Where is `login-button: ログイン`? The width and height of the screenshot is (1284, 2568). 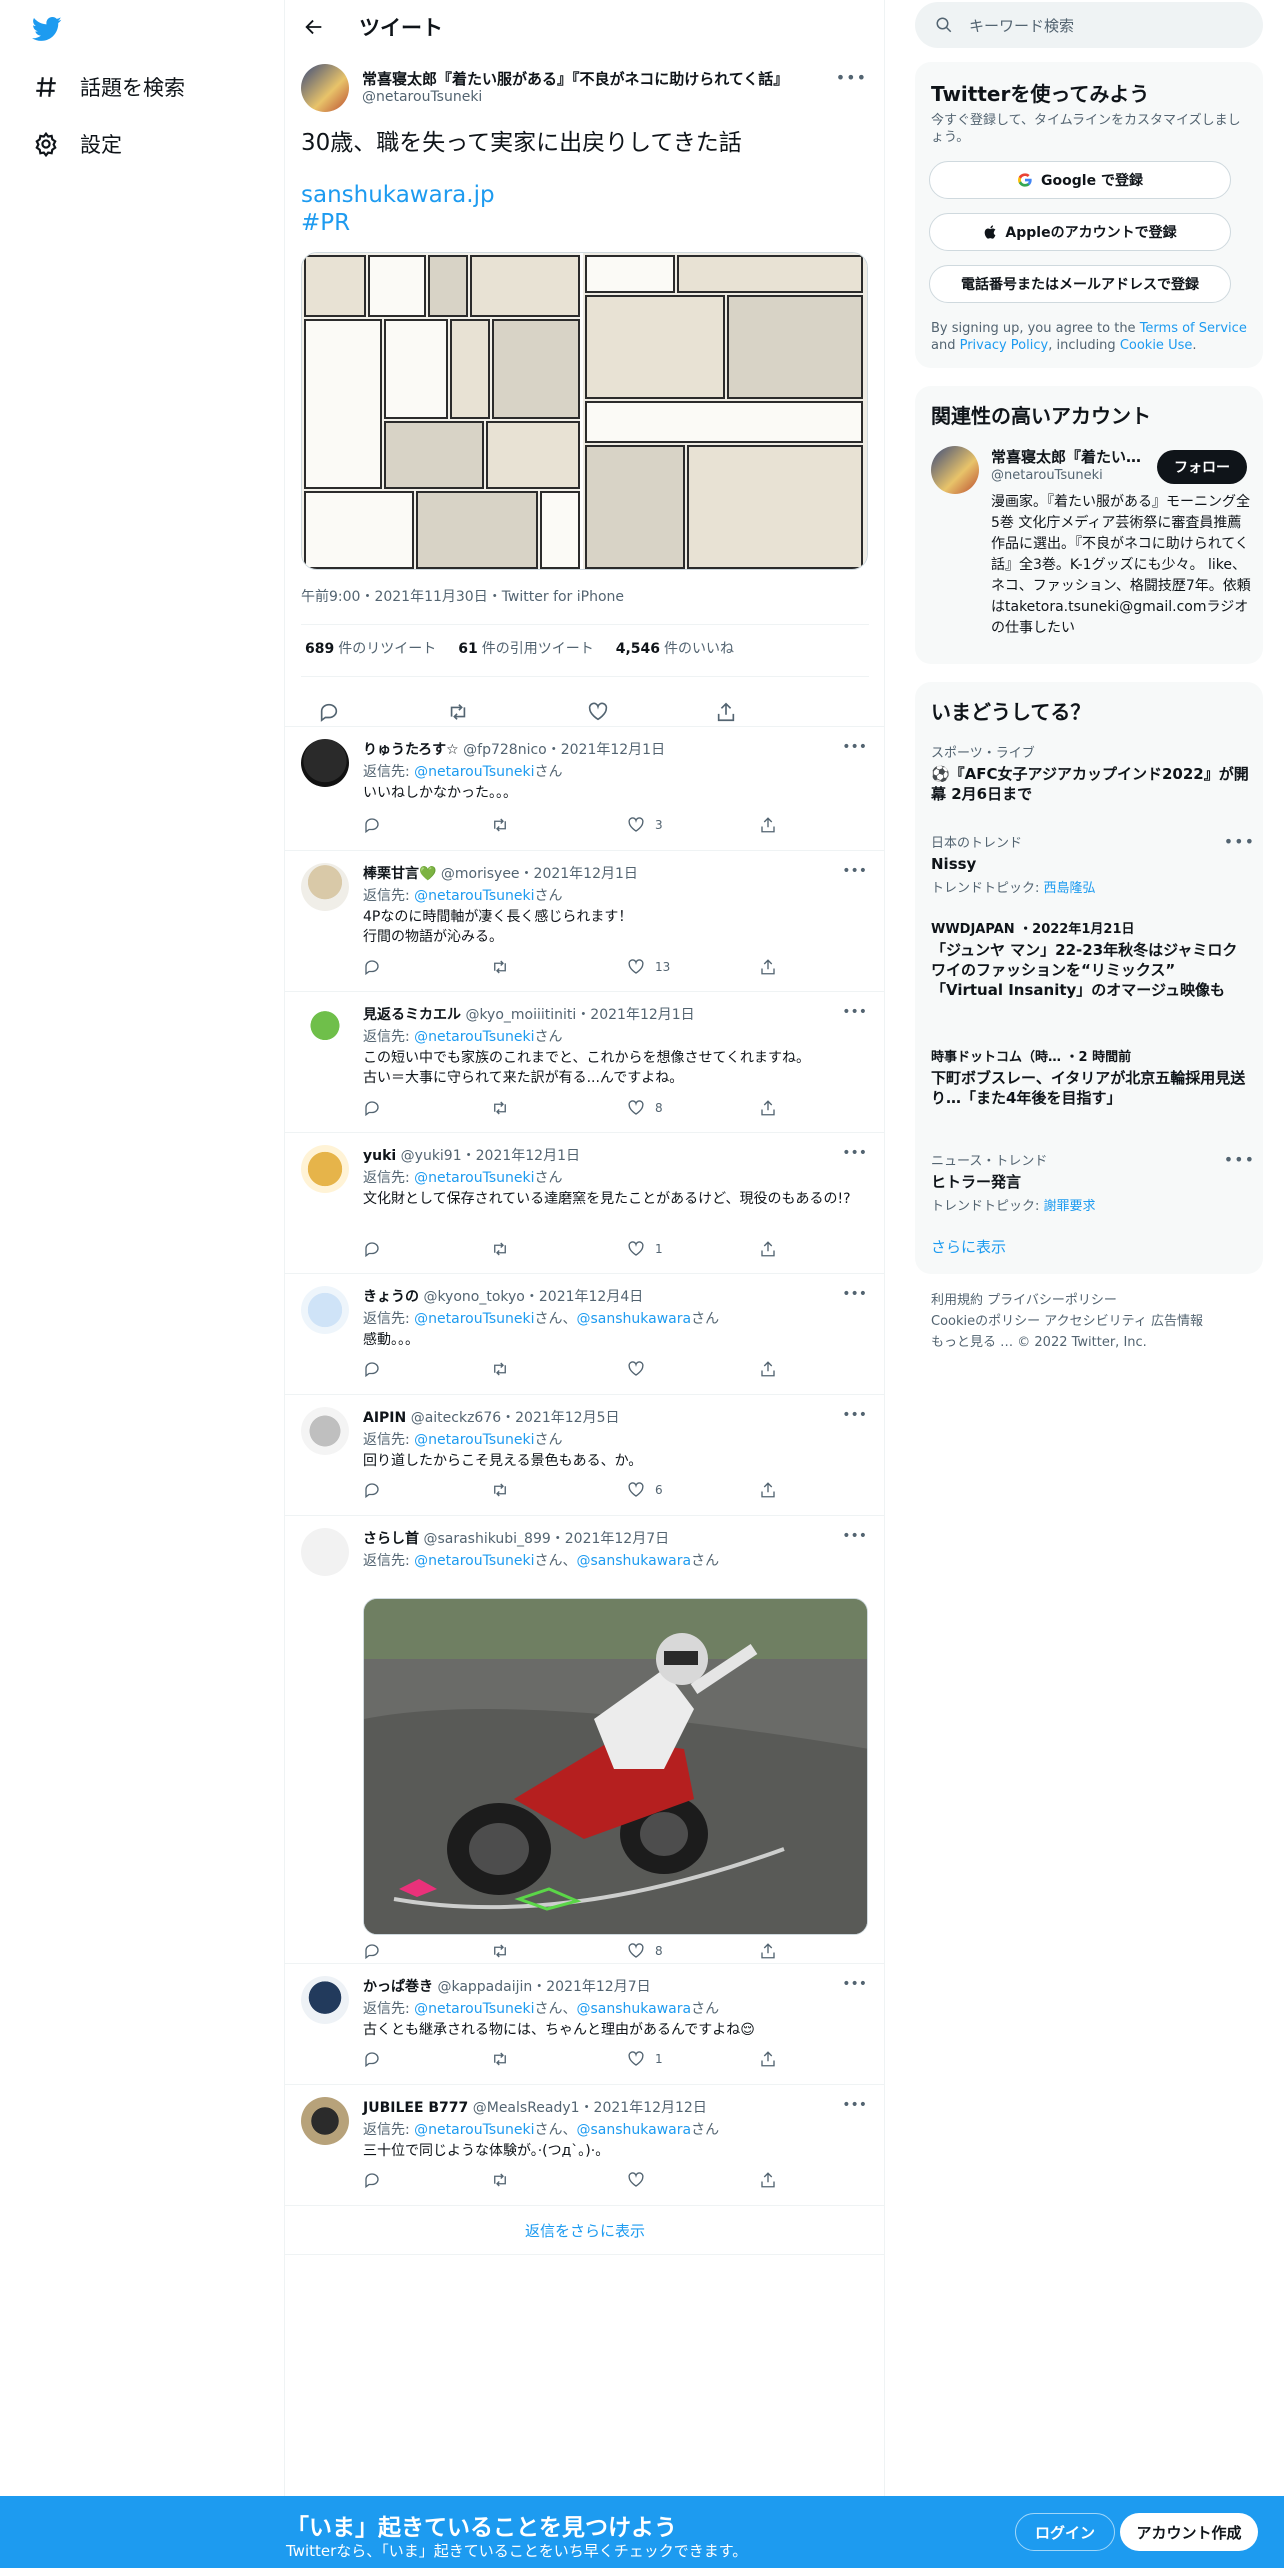
login-button: ログイン is located at coordinates (1065, 2532).